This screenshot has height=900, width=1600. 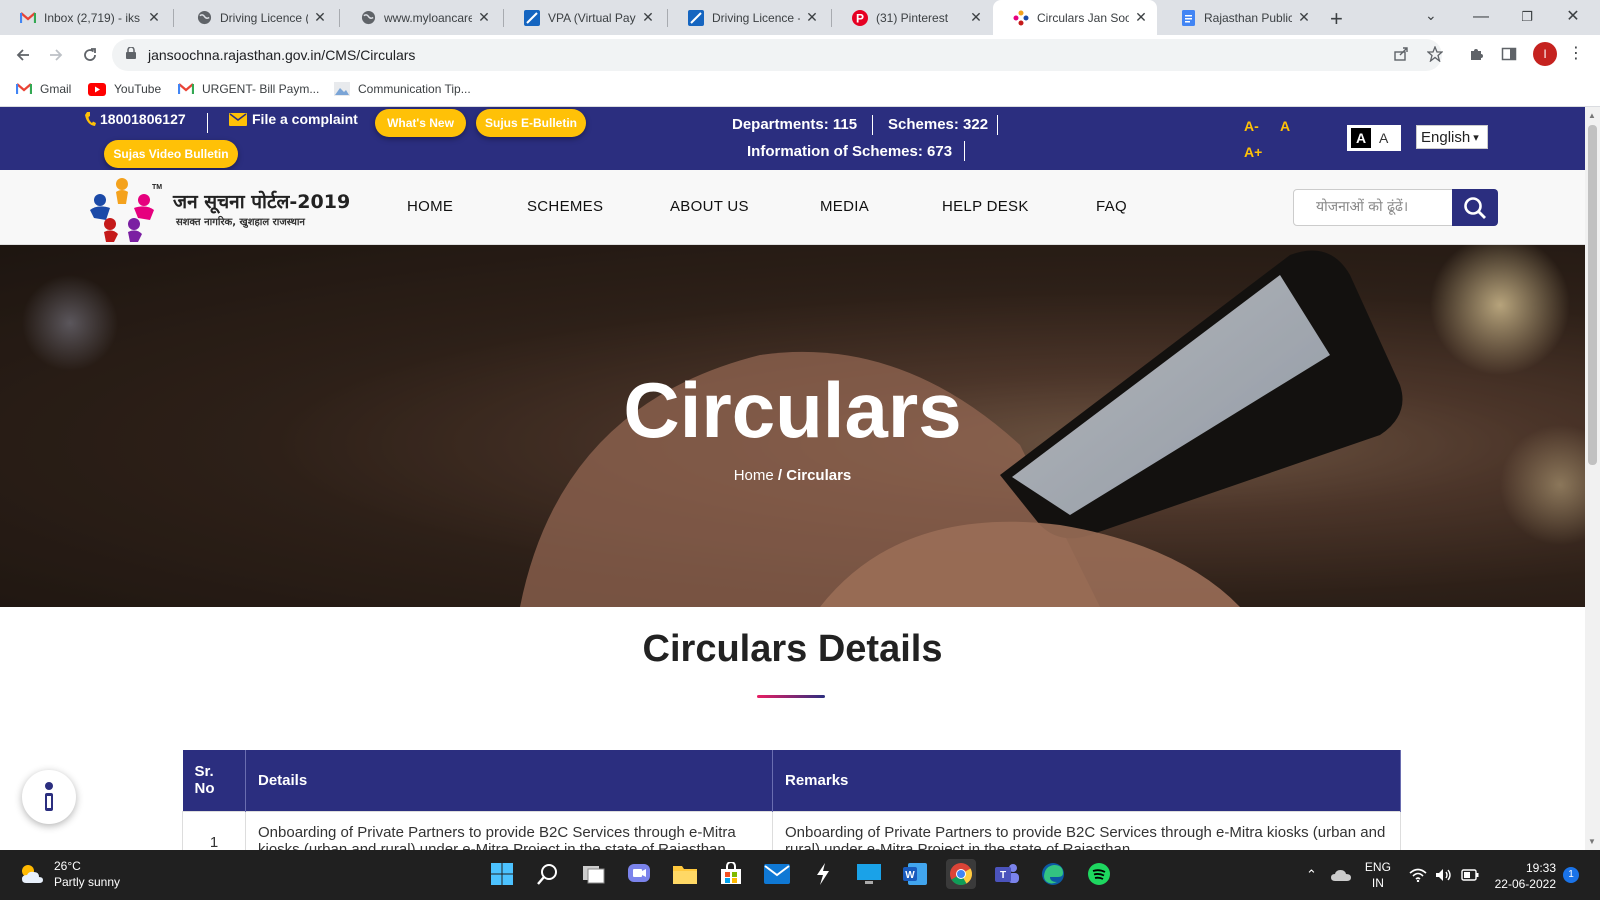 What do you see at coordinates (24, 89) in the screenshot?
I see `gmail-icon` at bounding box center [24, 89].